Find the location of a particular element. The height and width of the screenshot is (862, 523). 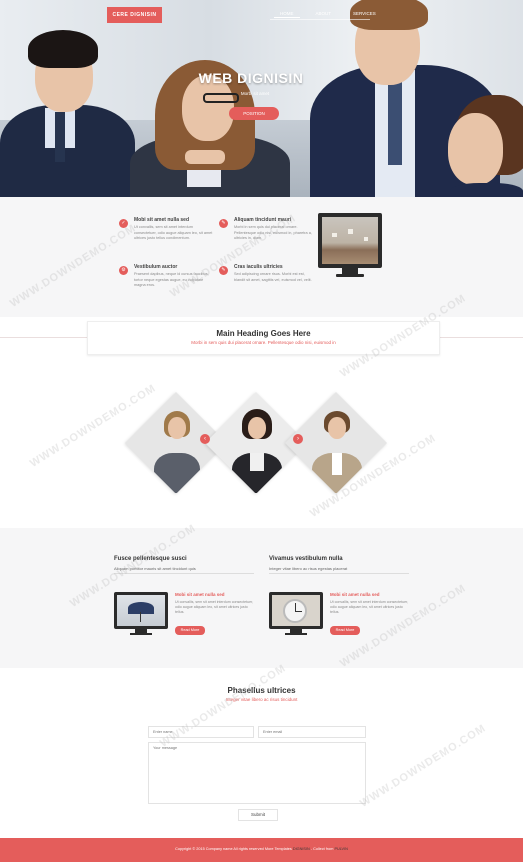

column-heading: Fusce pellentesque susci is located at coordinates (150, 559).